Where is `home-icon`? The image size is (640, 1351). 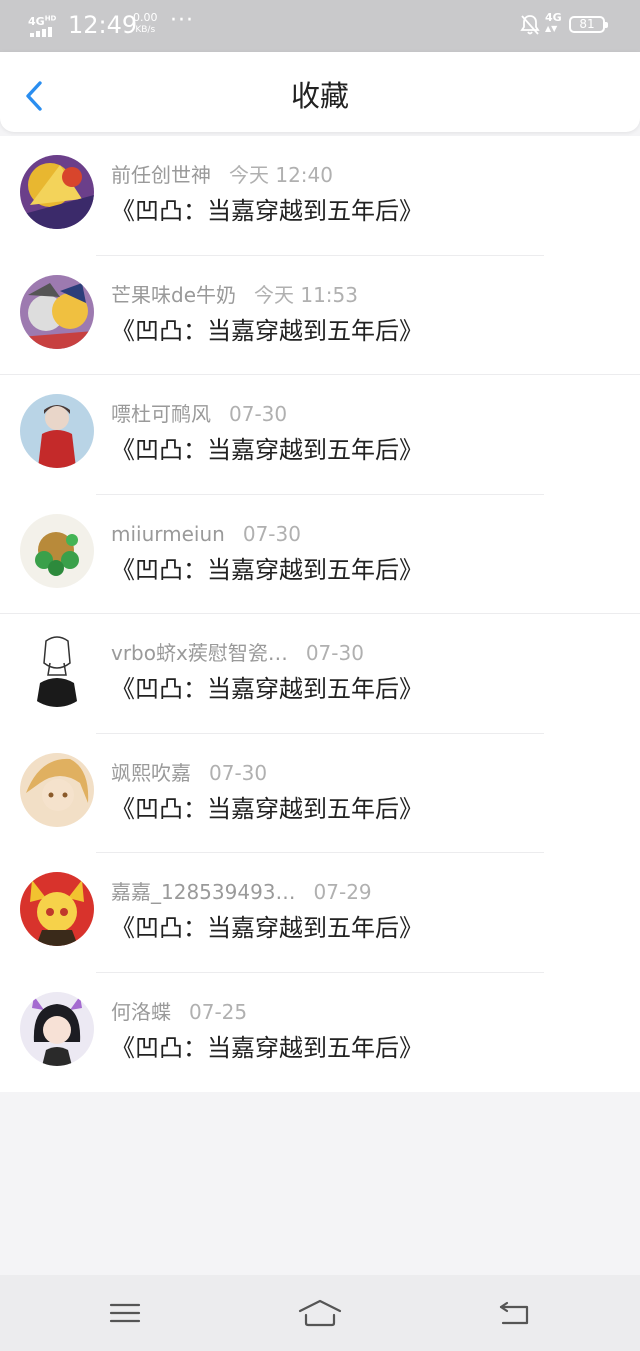 home-icon is located at coordinates (320, 1313).